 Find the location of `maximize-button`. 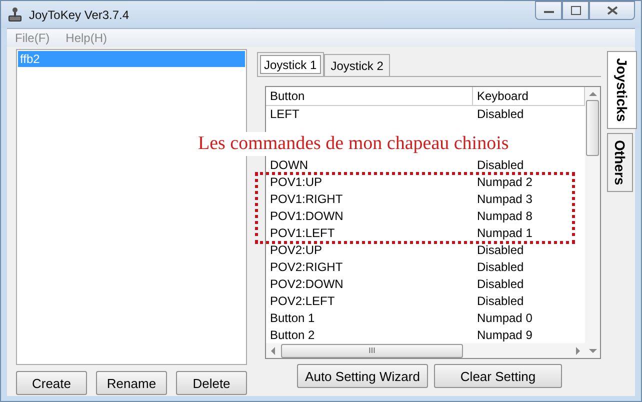

maximize-button is located at coordinates (575, 10).